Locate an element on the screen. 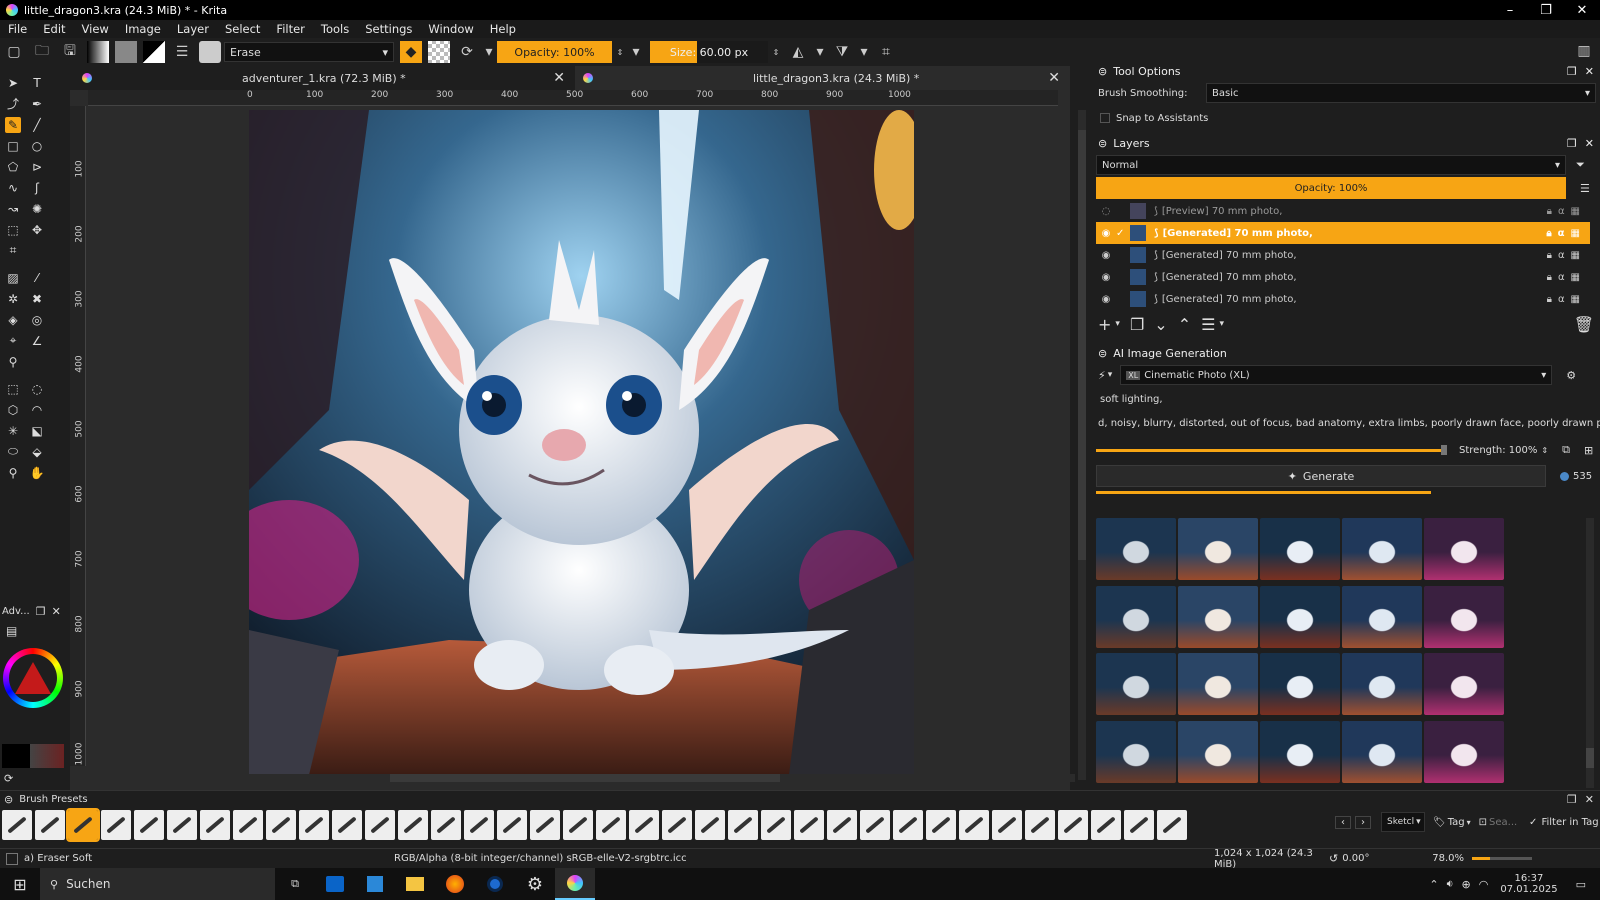 The width and height of the screenshot is (1600, 900). magnetic-select-icon: ⬙ is located at coordinates (37, 452).